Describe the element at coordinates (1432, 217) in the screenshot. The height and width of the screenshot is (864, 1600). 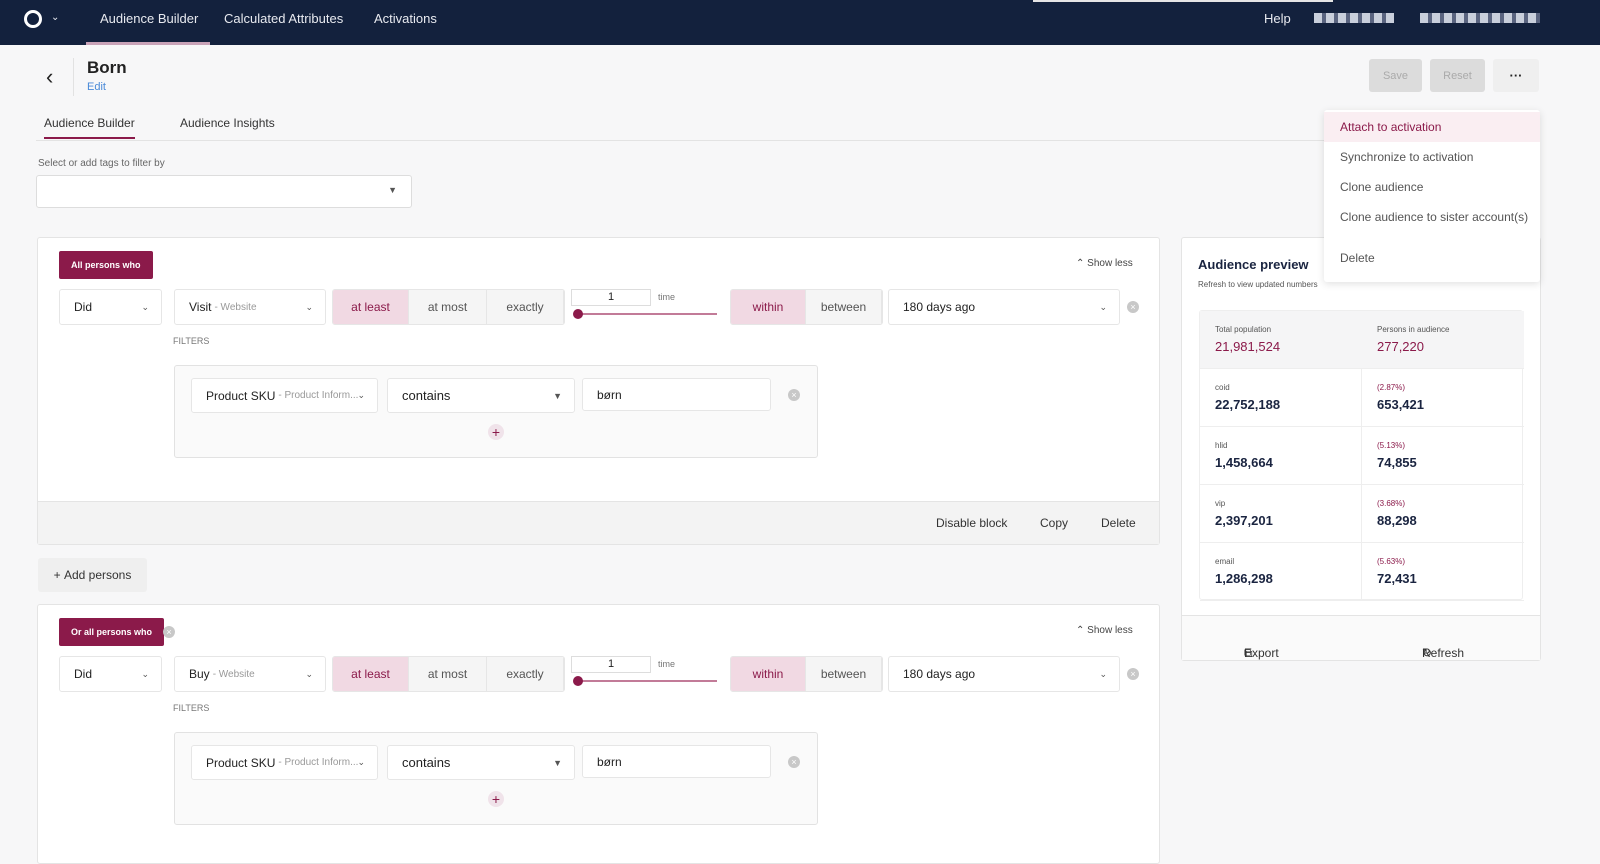
I see `menu-item: Clone audience to sister account(s)` at that location.